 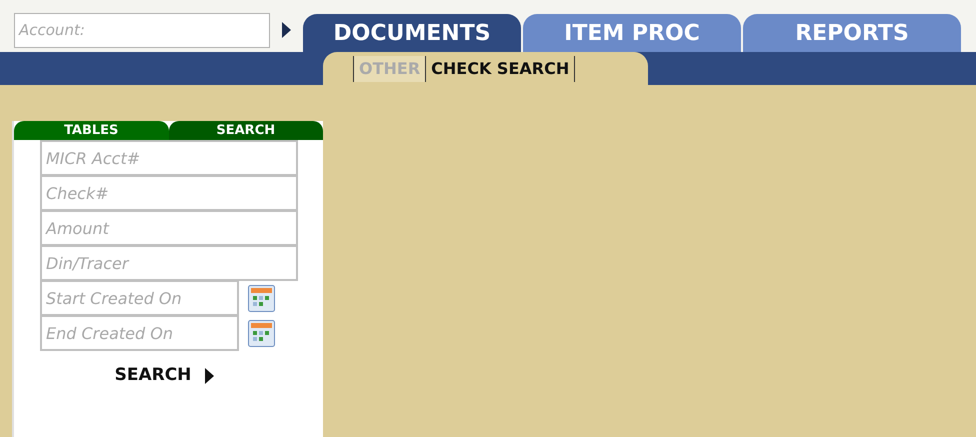 What do you see at coordinates (169, 263) in the screenshot?
I see `input-field: Din/Tracer` at bounding box center [169, 263].